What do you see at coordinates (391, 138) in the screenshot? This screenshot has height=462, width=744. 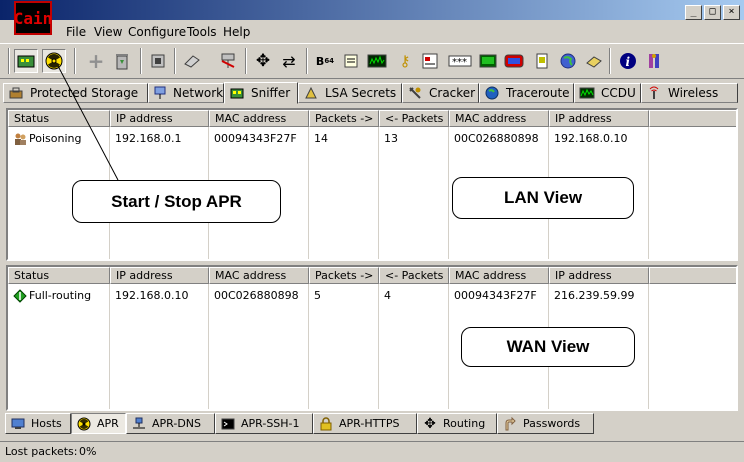 I see `packets-in-cell: 13` at bounding box center [391, 138].